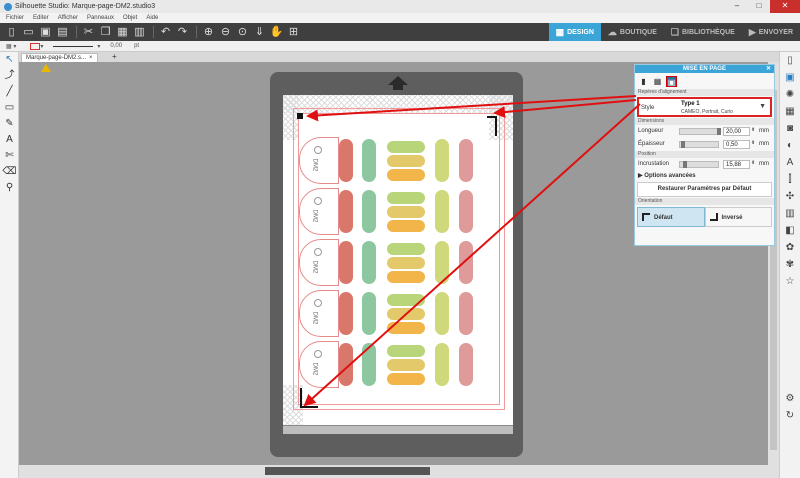  What do you see at coordinates (130, 18) in the screenshot?
I see `menu-objet: Objet` at bounding box center [130, 18].